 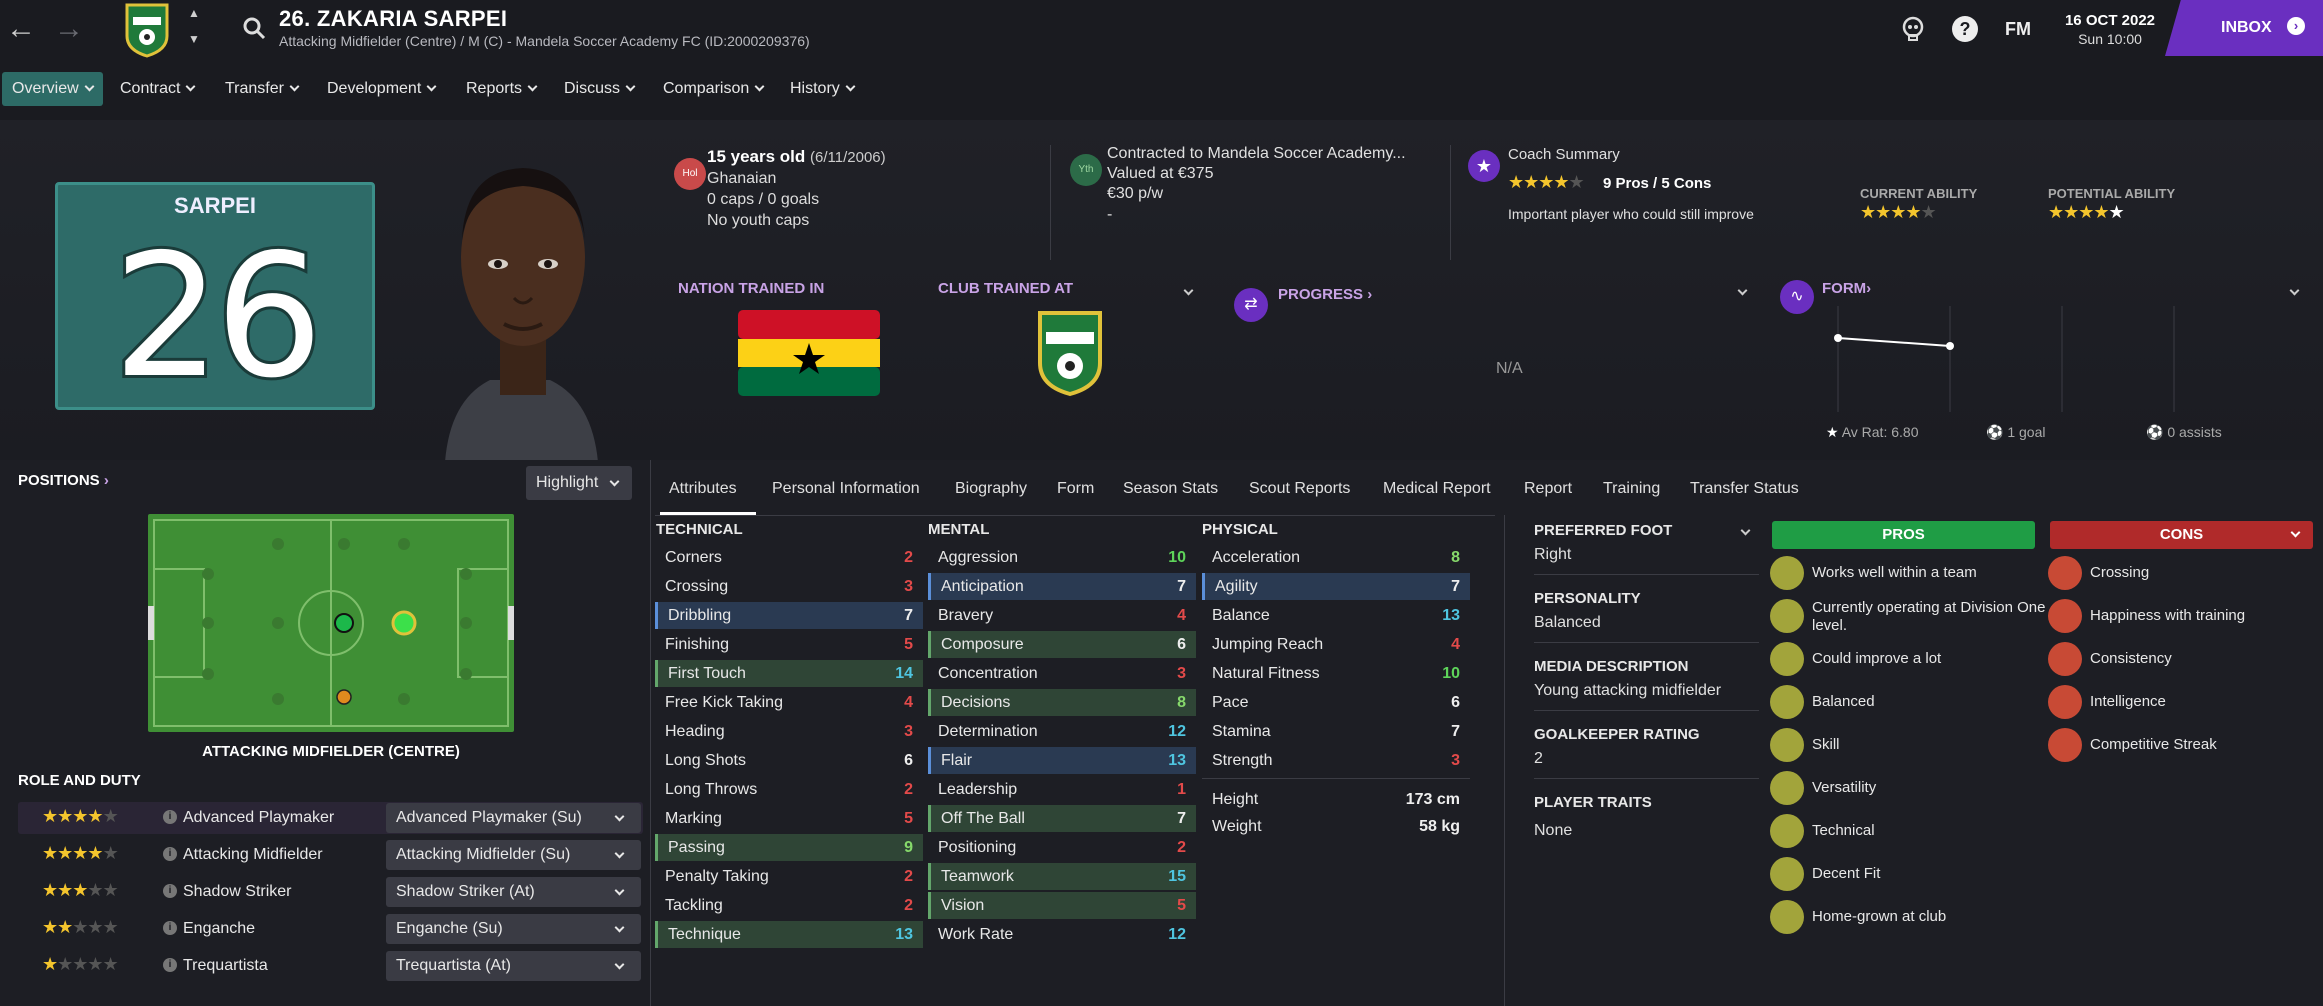 I want to click on attr-row: Acceleration 8, so click(x=1336, y=557).